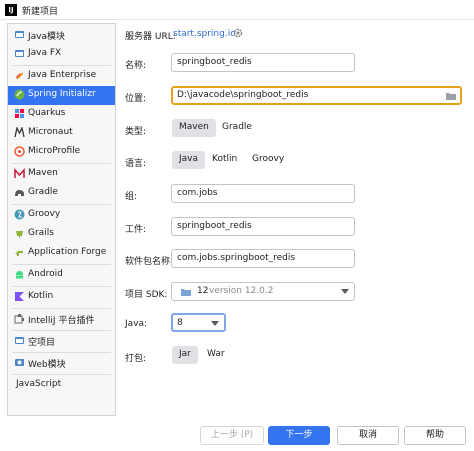  I want to click on packaging-option-war: War, so click(216, 355).